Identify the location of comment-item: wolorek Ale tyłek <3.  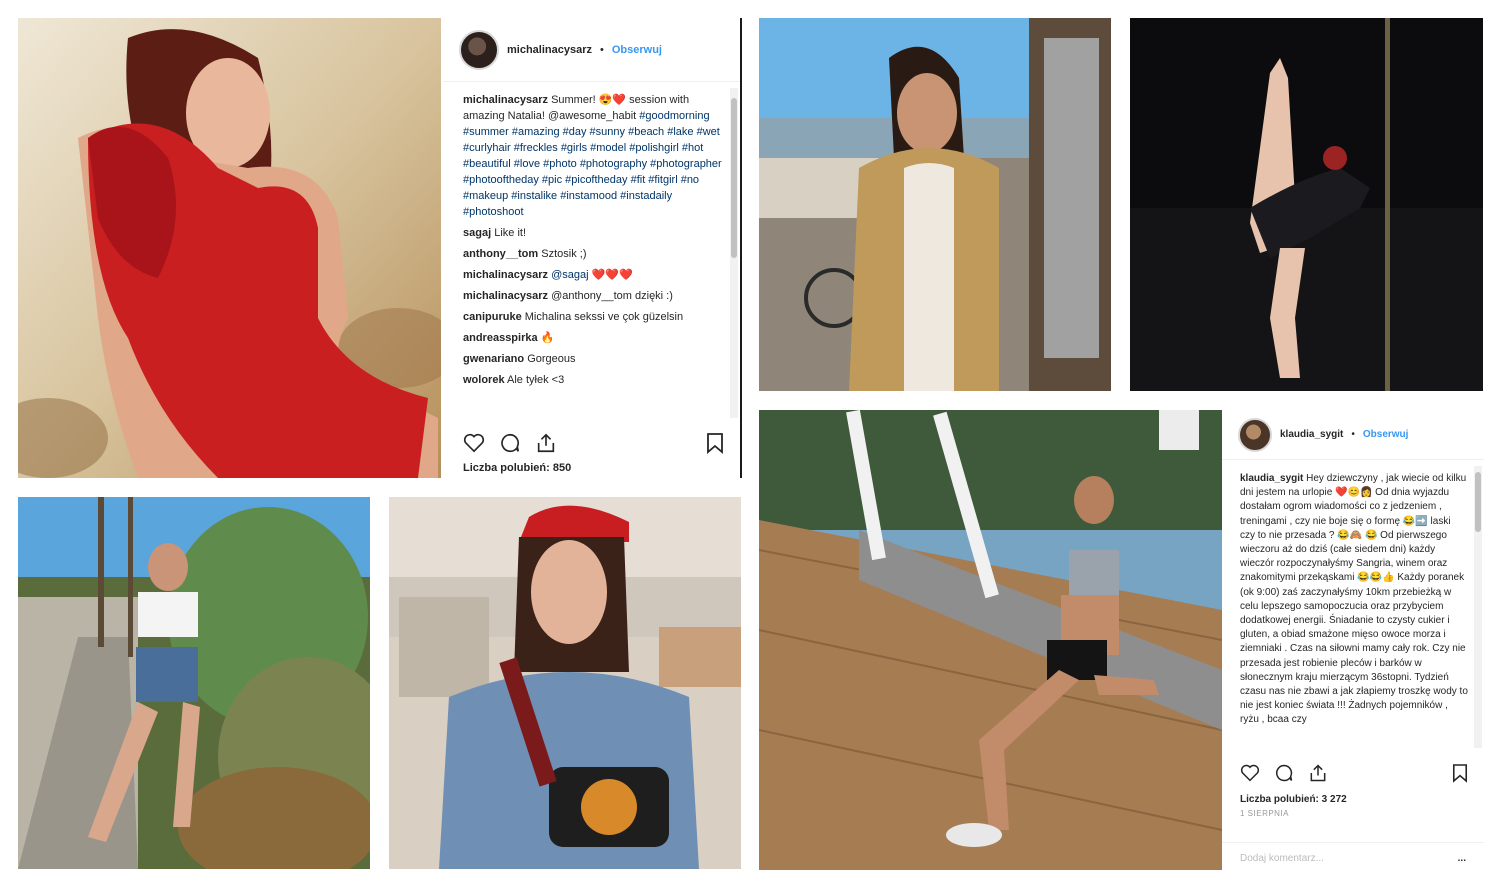
(593, 380).